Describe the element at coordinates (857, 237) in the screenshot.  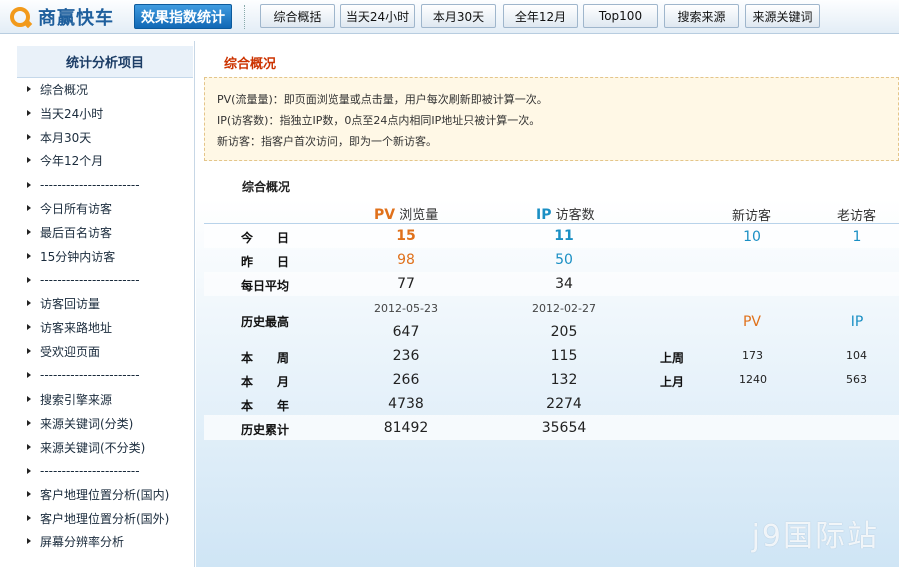
I see `today-old-visitors: 1` at that location.